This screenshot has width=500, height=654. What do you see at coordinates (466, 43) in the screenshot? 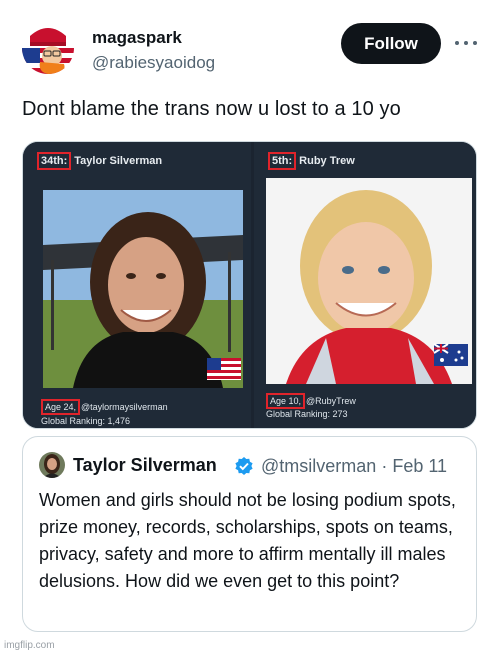
I see `more-options-icon` at bounding box center [466, 43].